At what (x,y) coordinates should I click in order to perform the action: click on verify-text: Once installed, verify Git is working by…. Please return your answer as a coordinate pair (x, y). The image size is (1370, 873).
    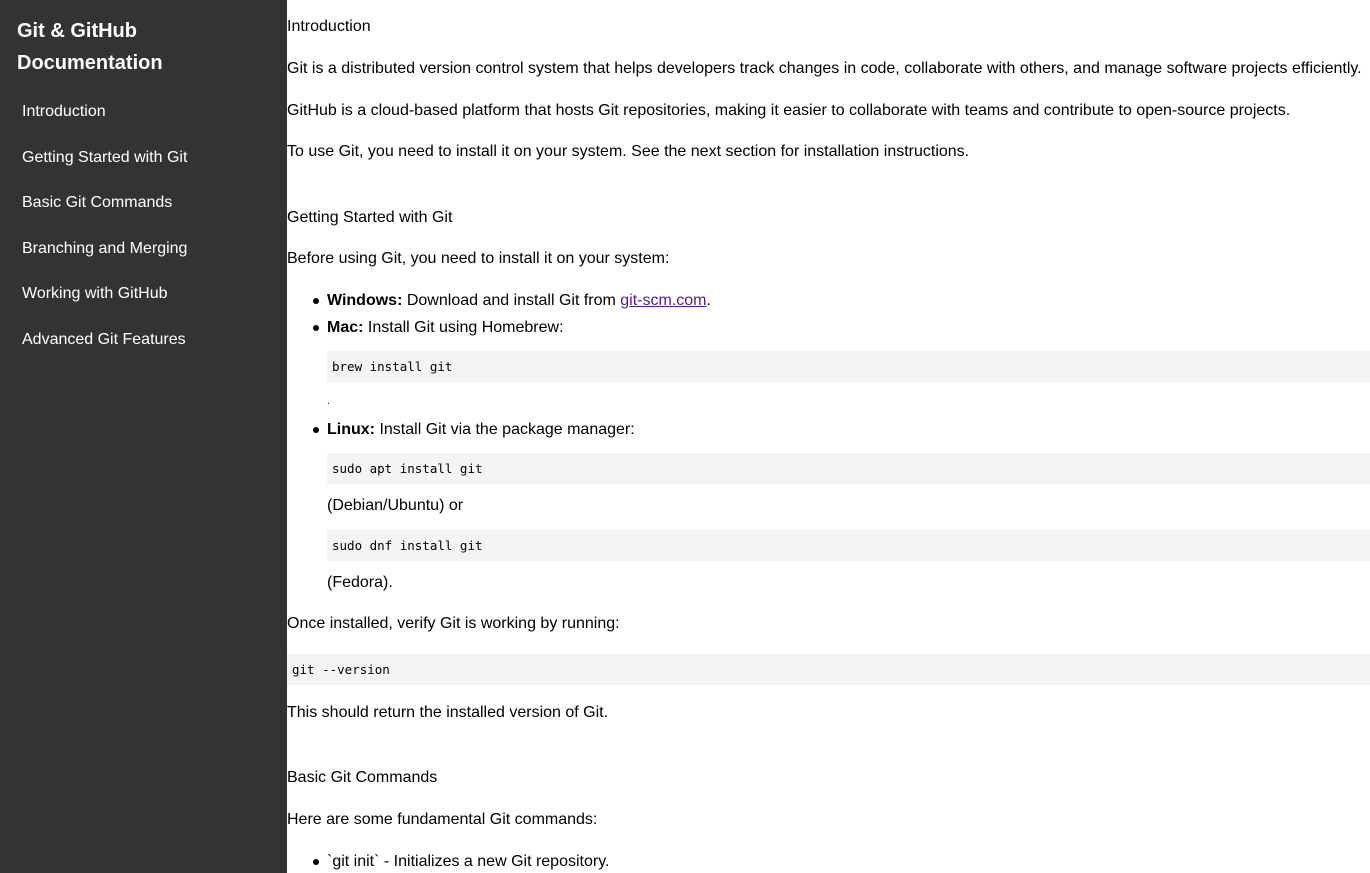
    Looking at the image, I should click on (453, 623).